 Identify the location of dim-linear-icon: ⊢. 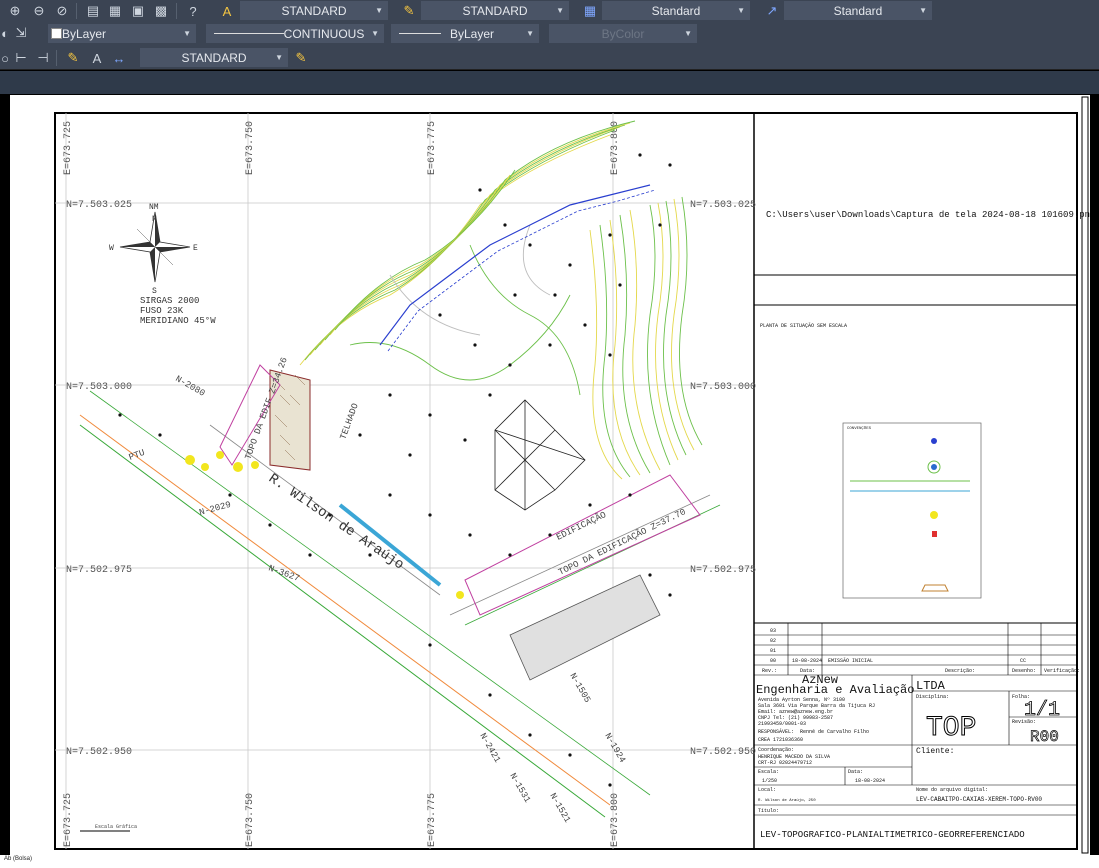
(21, 58).